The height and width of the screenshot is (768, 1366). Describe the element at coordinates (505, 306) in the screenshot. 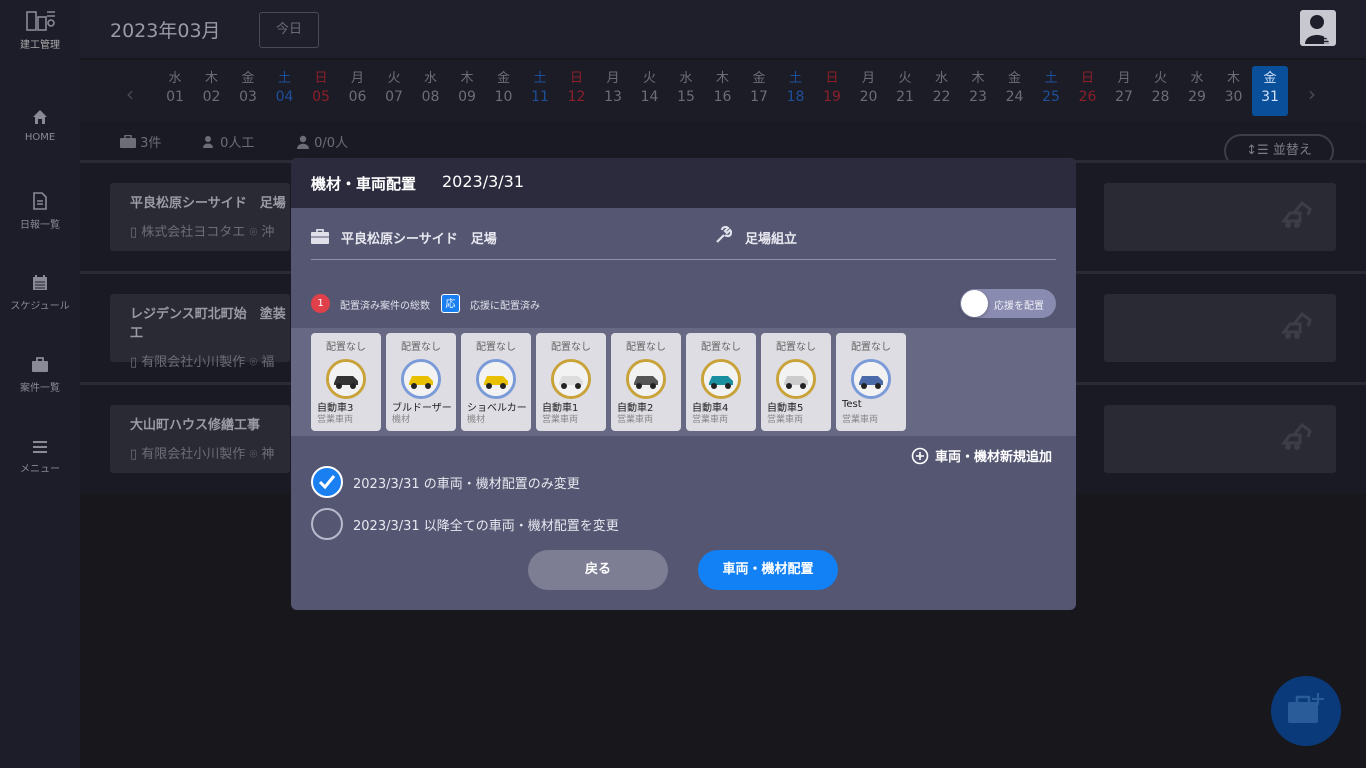

I see `legend-support-label: 応援に配置済み` at that location.